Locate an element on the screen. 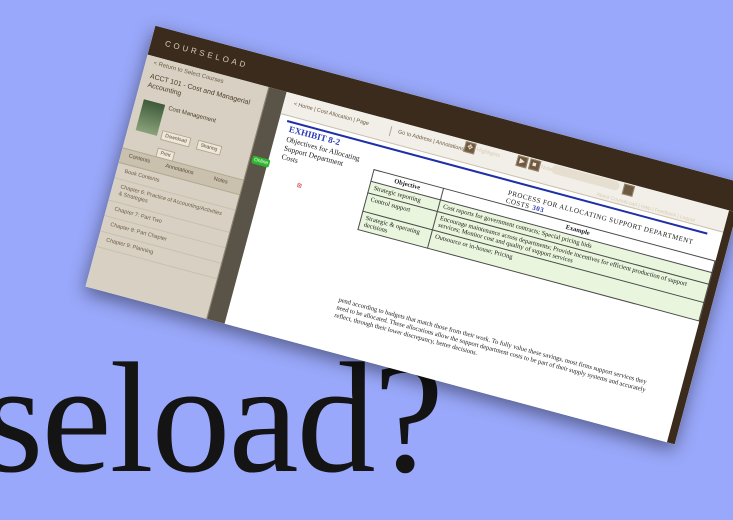  download-button: Download is located at coordinates (175, 139).